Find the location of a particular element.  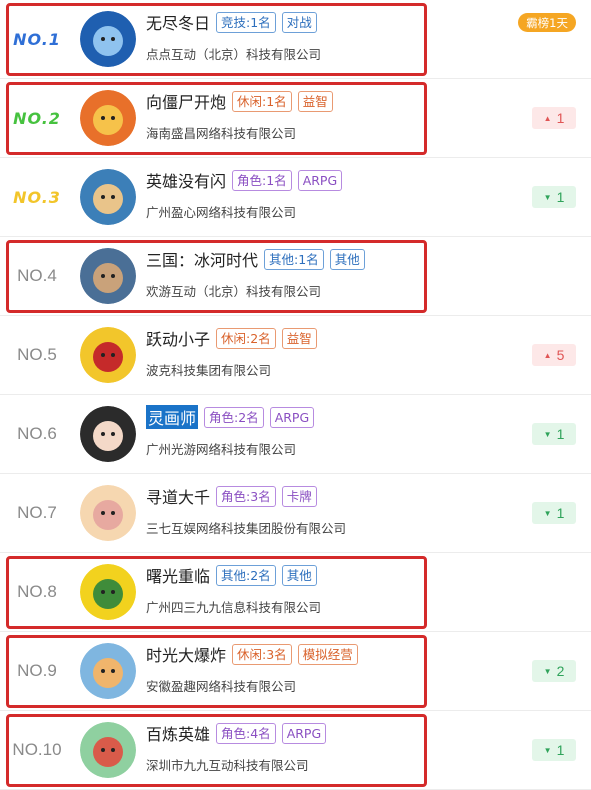

rank-label: NO.2 is located at coordinates (37, 118).